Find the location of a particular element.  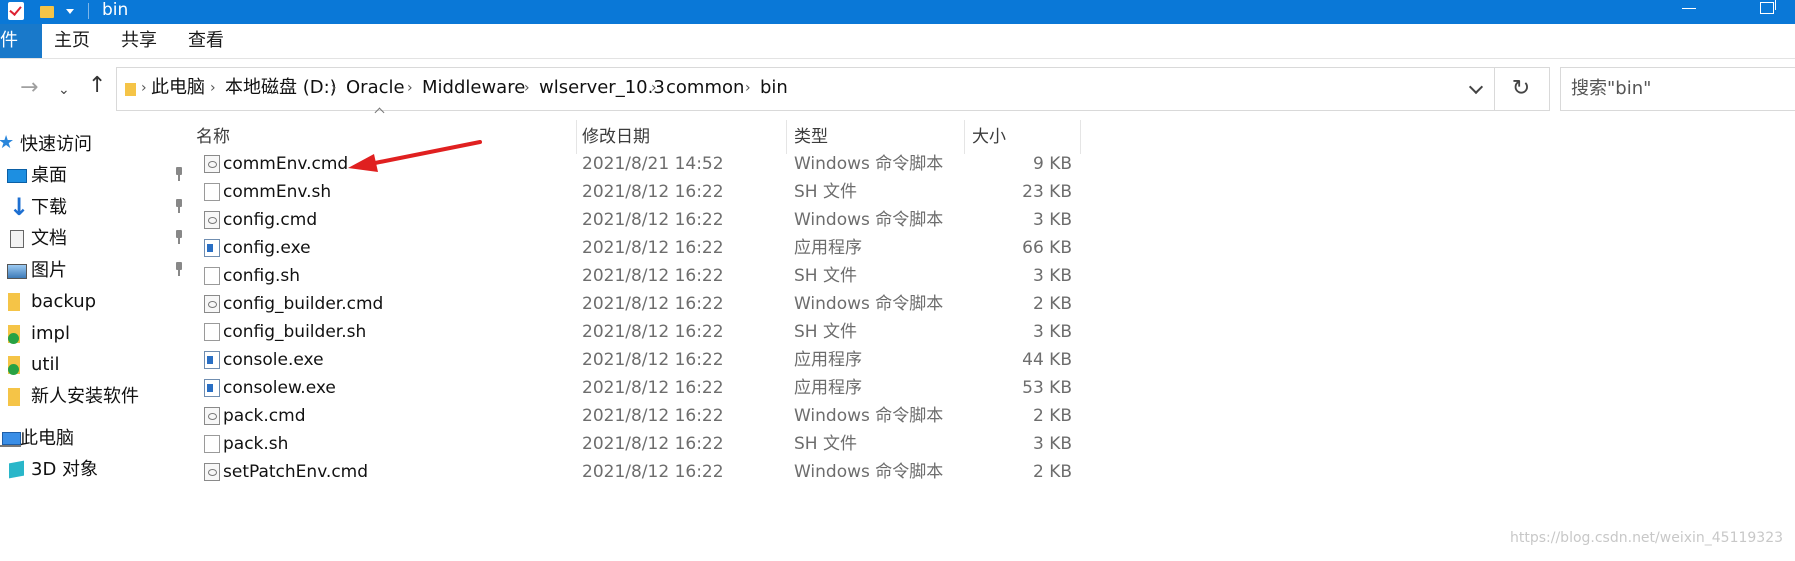

address-history-chevron-icon is located at coordinates (1476, 88).